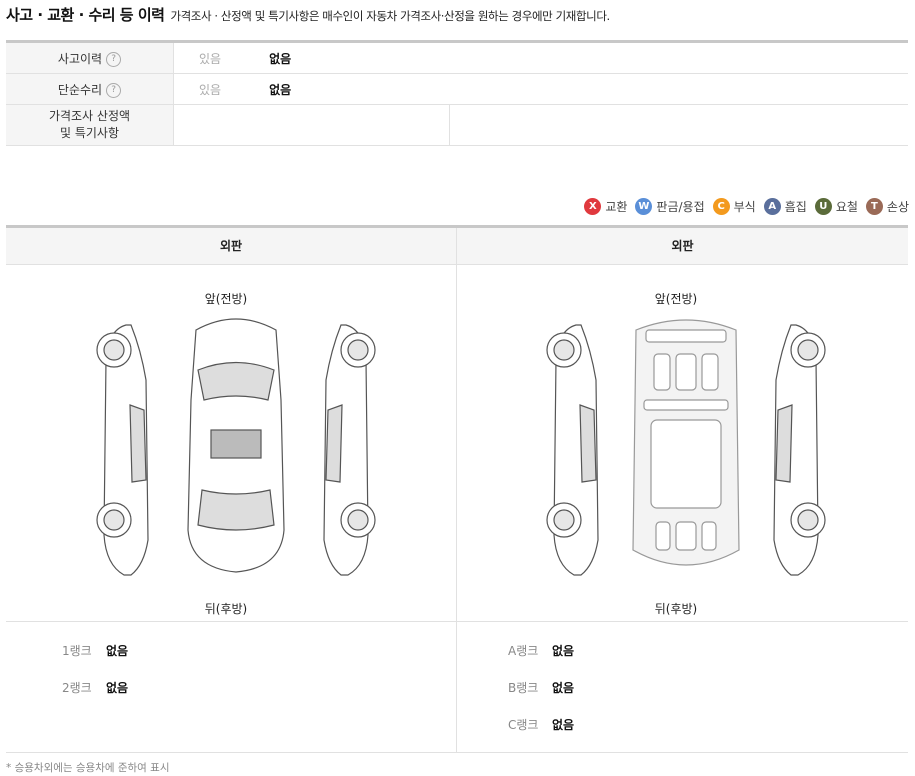 This screenshot has width=915, height=776. Describe the element at coordinates (89, 133) in the screenshot. I see `price-label-line2: 및 특기사항` at that location.